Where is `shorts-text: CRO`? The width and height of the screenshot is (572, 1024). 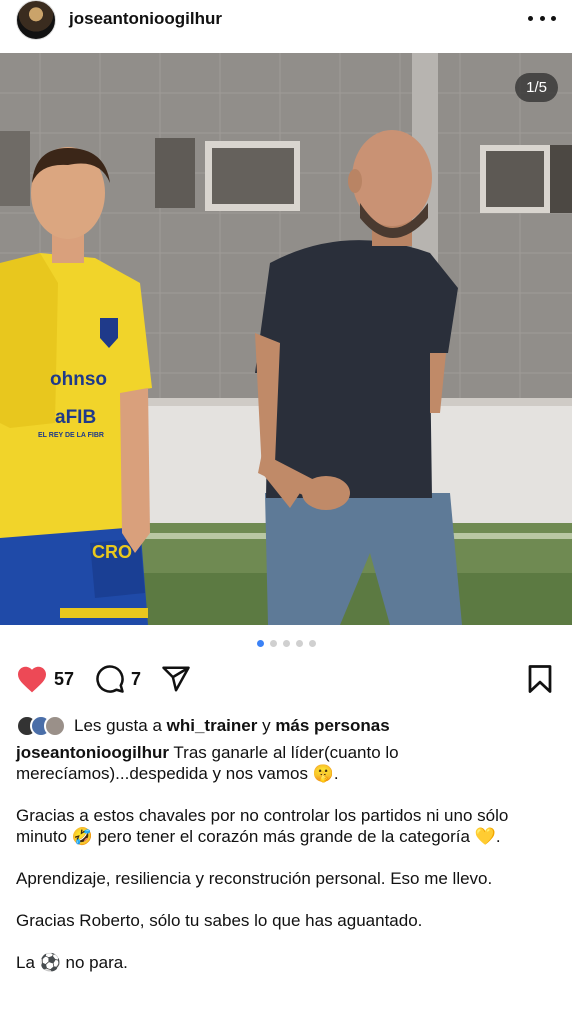 shorts-text: CRO is located at coordinates (112, 552).